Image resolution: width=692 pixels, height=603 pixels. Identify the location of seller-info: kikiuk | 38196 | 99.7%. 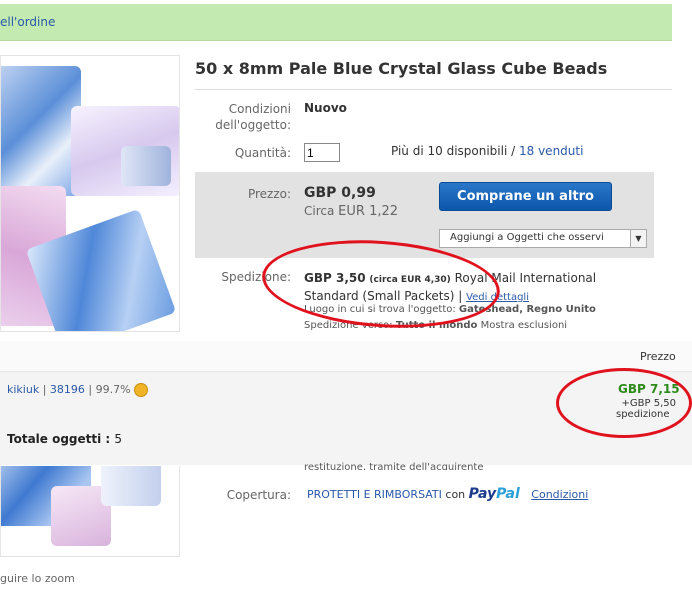
(78, 390).